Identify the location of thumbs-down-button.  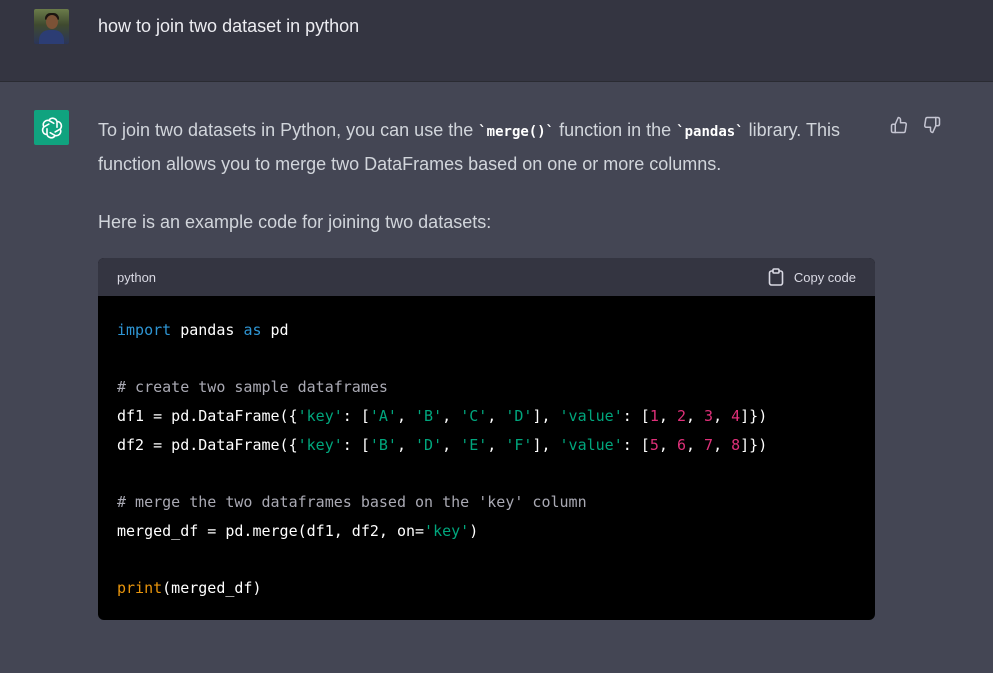
(932, 125).